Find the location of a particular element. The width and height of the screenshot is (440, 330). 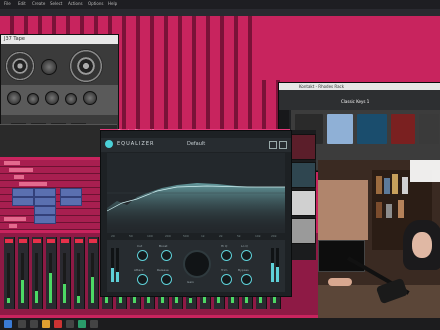

boost-knob is located at coordinates (166, 255).